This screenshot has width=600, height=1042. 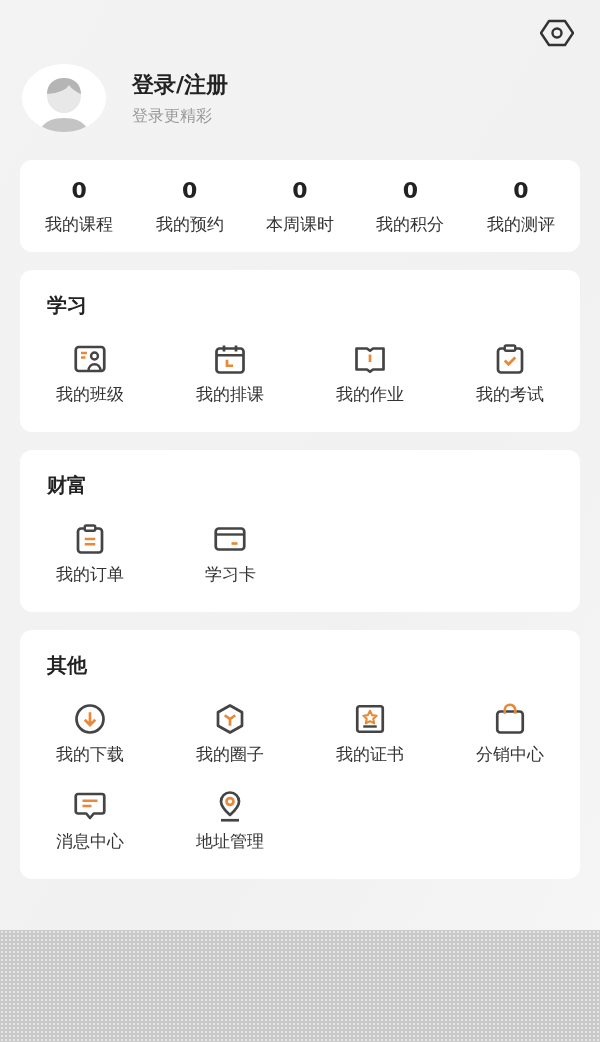 What do you see at coordinates (67, 665) in the screenshot?
I see `section-title: 其他` at bounding box center [67, 665].